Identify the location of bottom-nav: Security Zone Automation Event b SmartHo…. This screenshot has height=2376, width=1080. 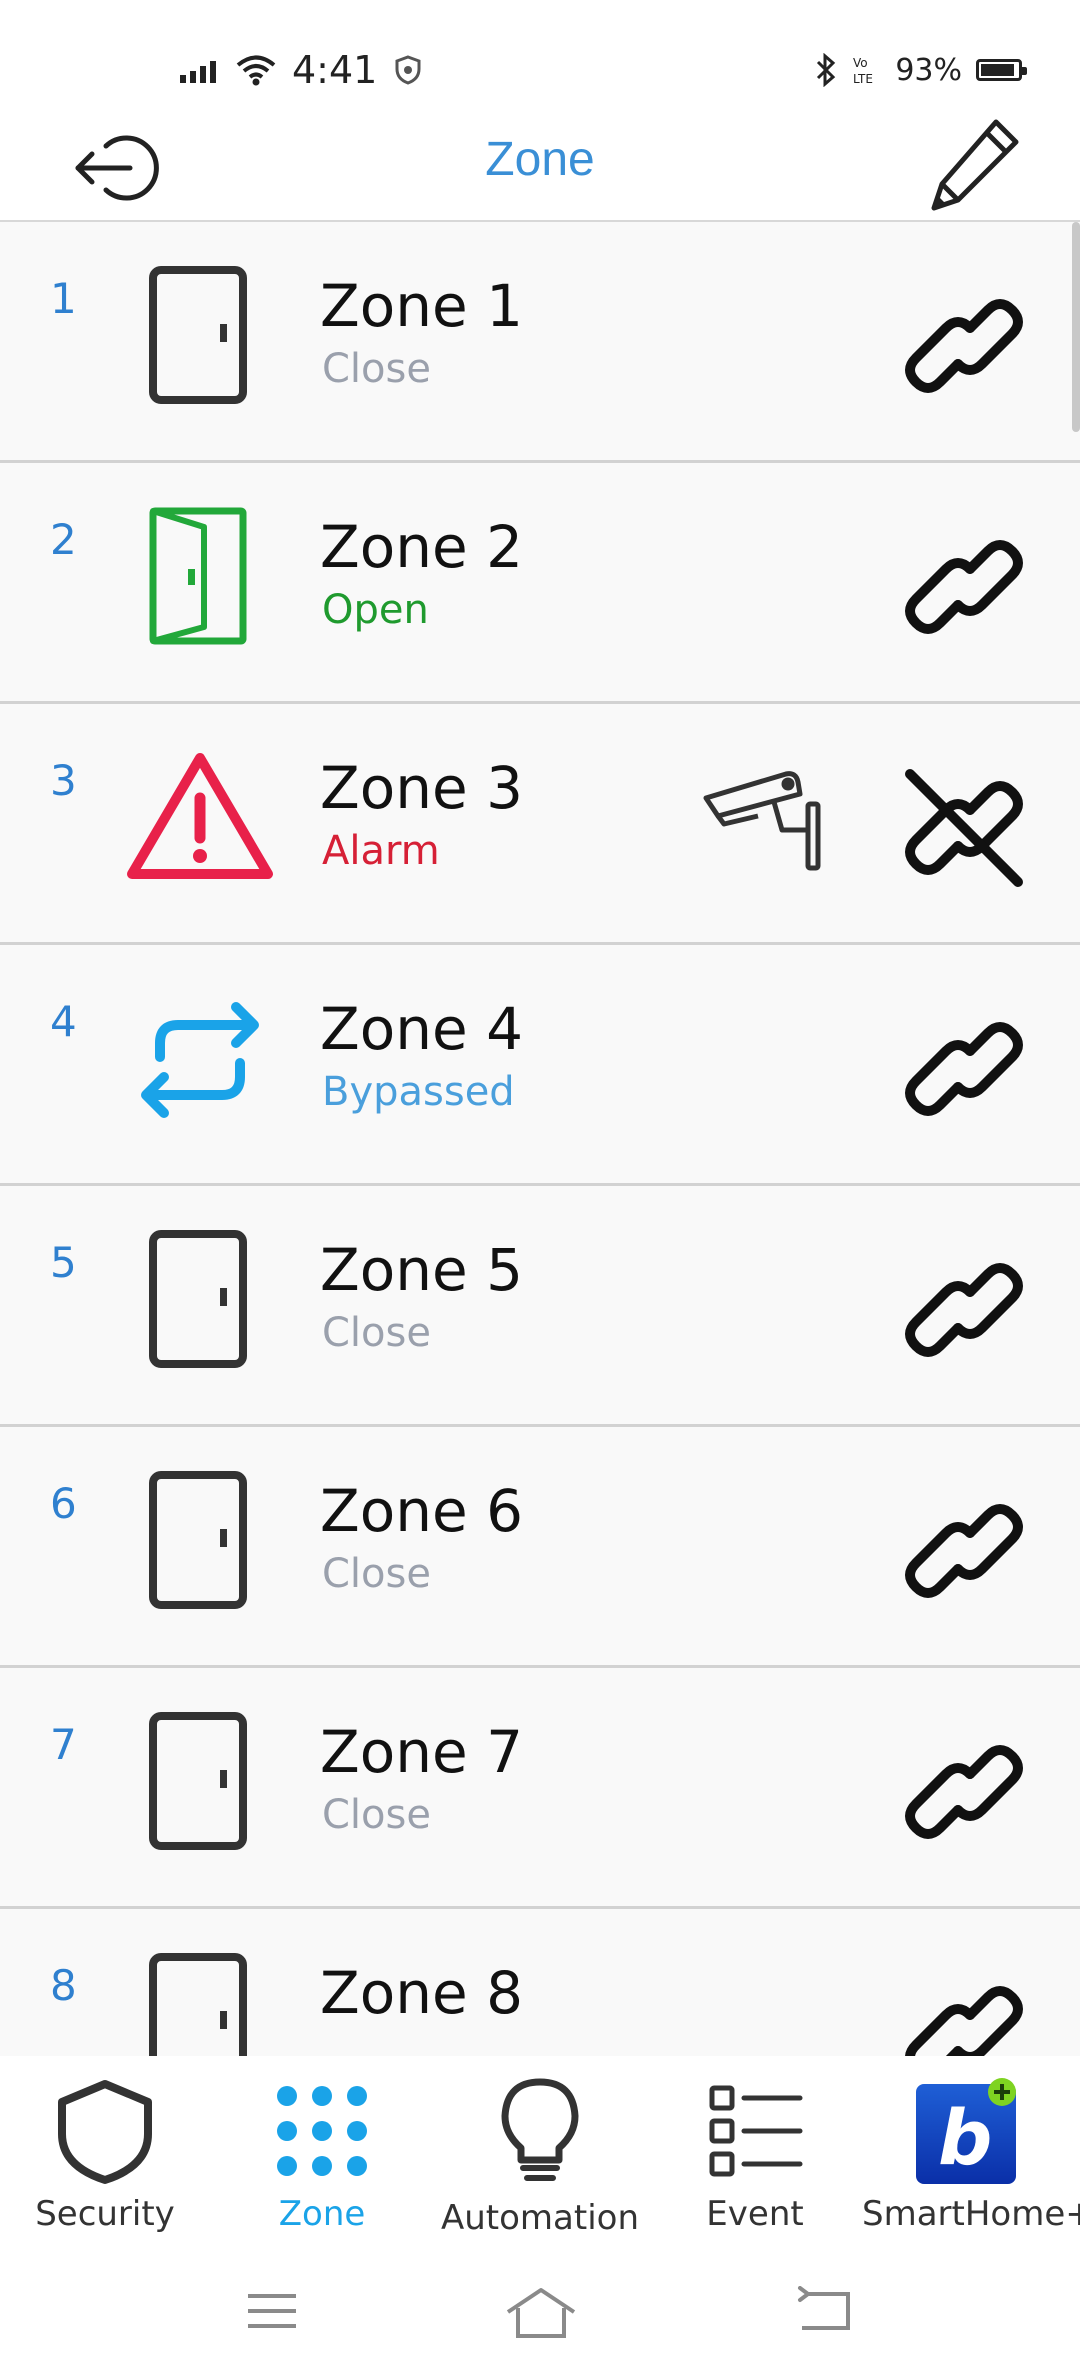
(540, 2156).